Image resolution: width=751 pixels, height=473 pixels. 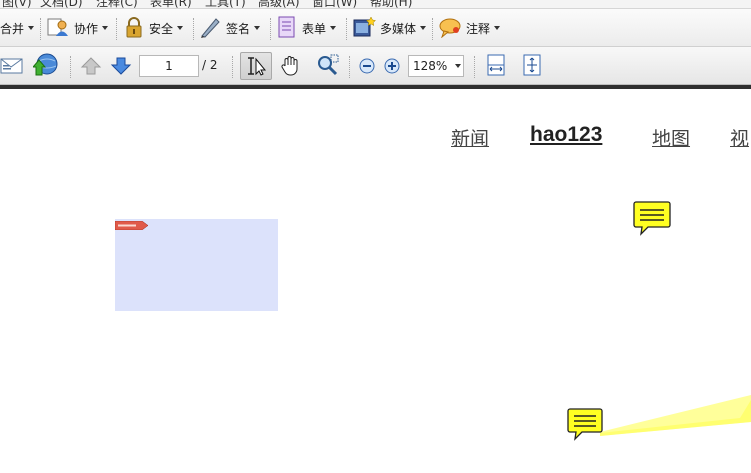 I want to click on fit-width-button, so click(x=496, y=66).